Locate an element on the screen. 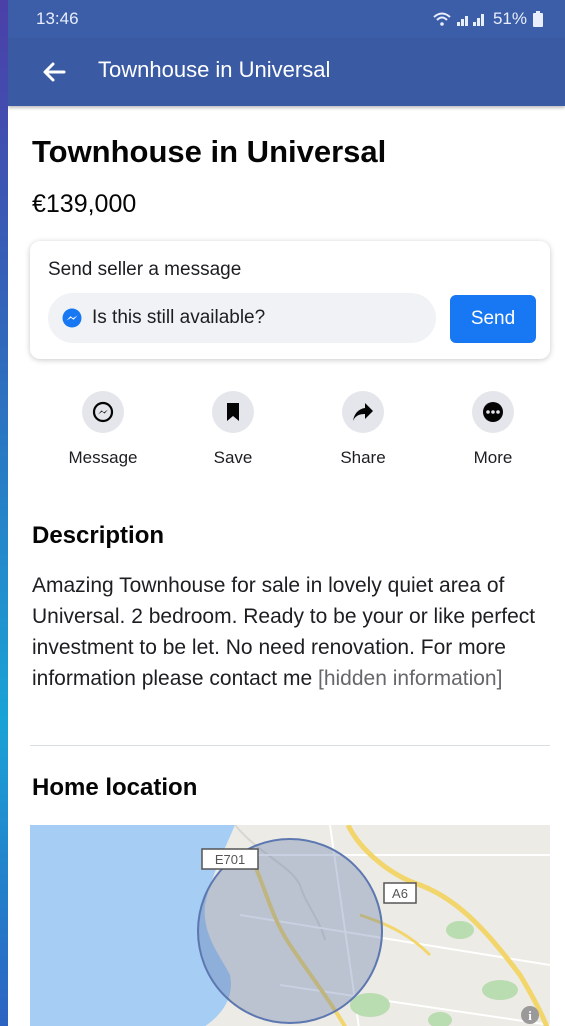  message-card-label: Send seller a message is located at coordinates (145, 269).